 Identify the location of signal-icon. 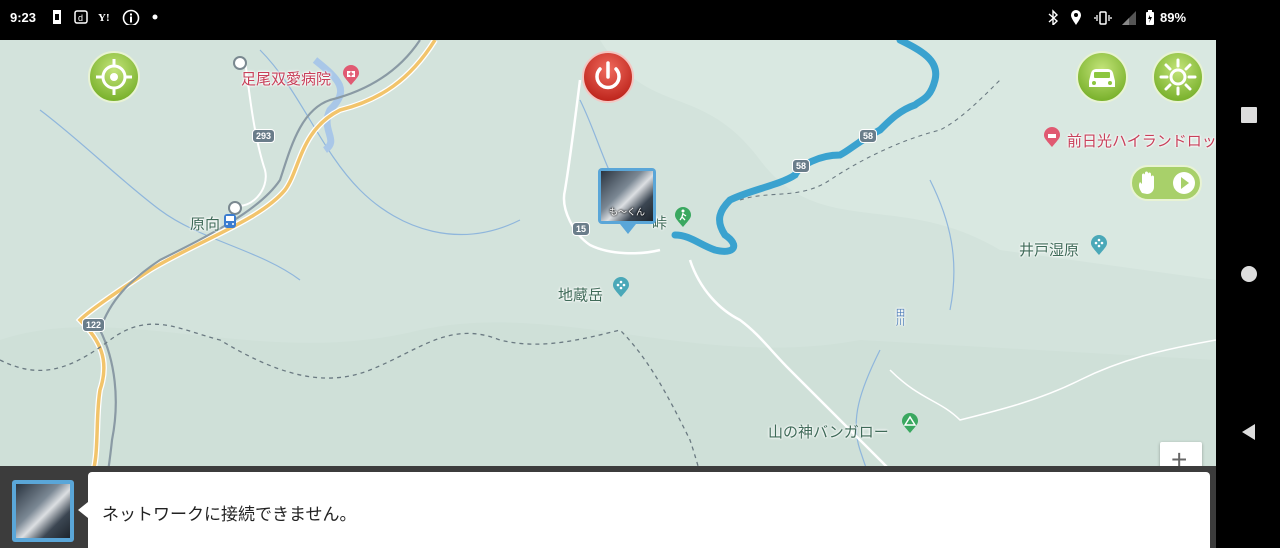
(1129, 18).